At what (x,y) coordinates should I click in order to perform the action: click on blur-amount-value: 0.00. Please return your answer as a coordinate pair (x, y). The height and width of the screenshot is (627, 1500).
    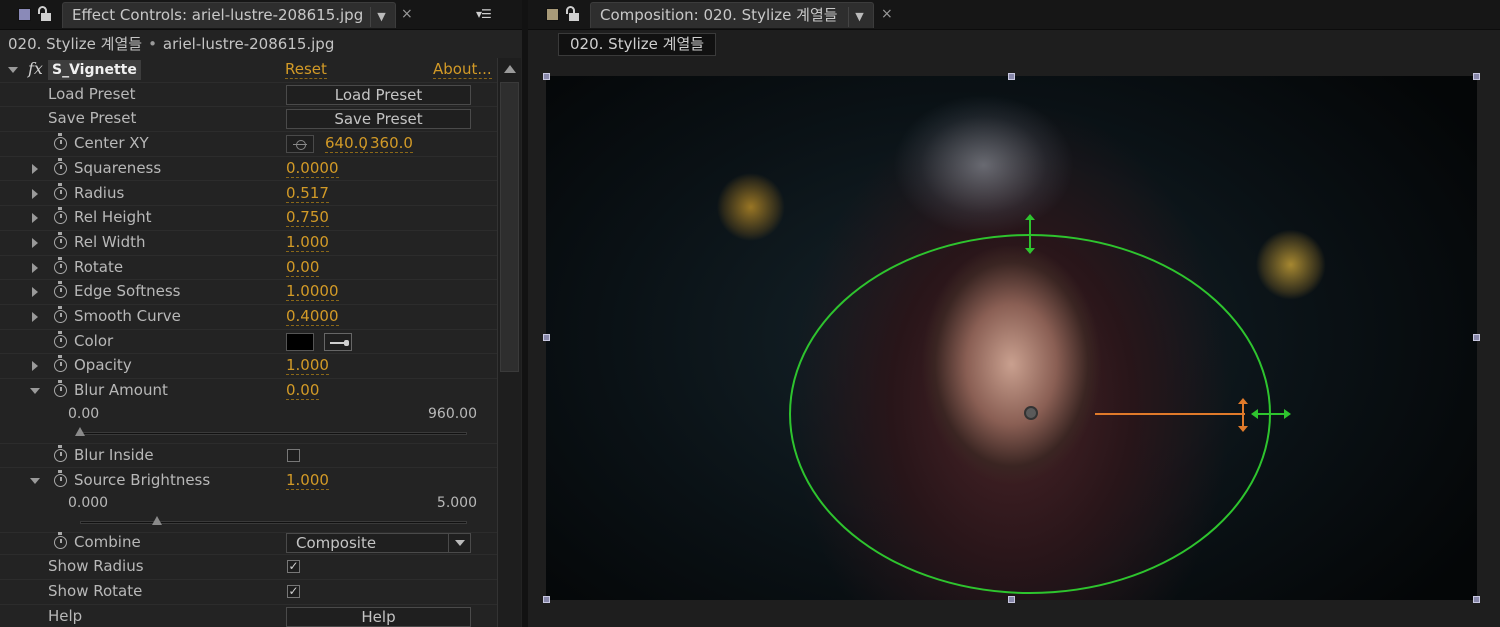
    Looking at the image, I should click on (303, 391).